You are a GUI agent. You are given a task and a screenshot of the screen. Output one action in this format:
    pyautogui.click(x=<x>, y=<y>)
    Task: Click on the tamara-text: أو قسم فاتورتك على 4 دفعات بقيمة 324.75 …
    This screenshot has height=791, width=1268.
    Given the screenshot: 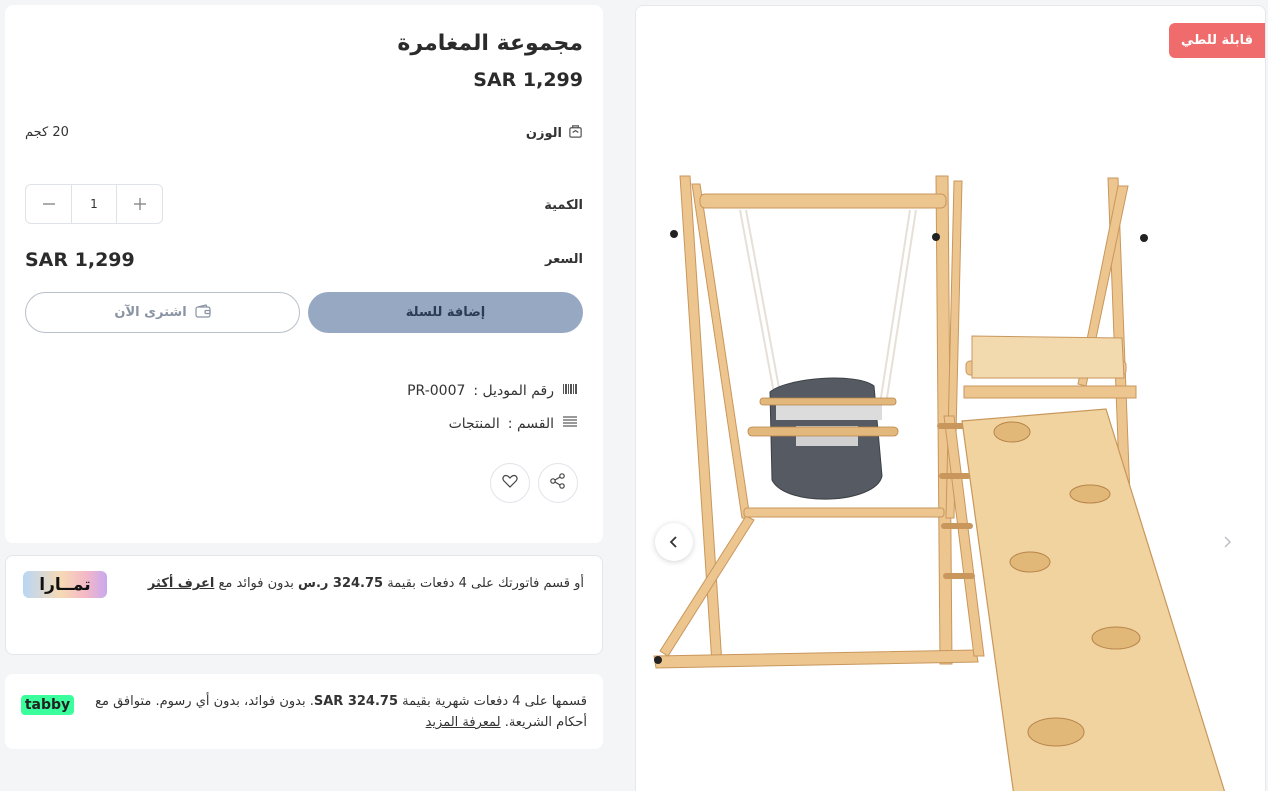 What is the action you would take?
    pyautogui.click(x=365, y=583)
    